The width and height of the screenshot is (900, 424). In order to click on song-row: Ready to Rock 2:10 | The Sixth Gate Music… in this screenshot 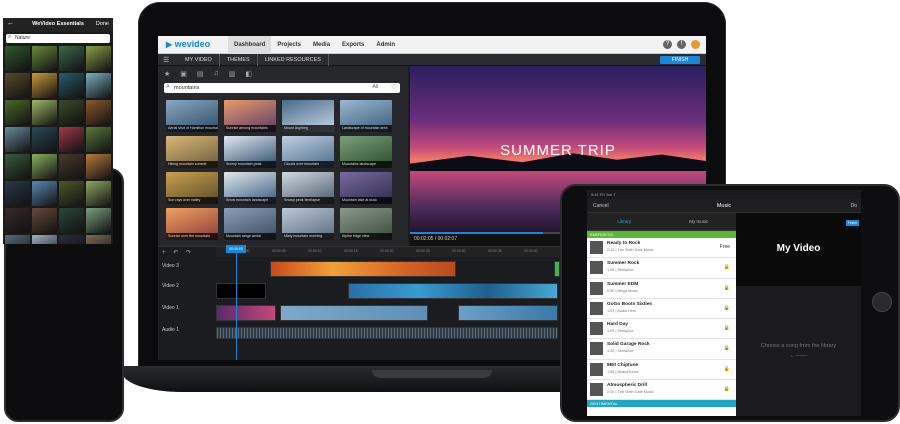, I will do `click(661, 248)`.